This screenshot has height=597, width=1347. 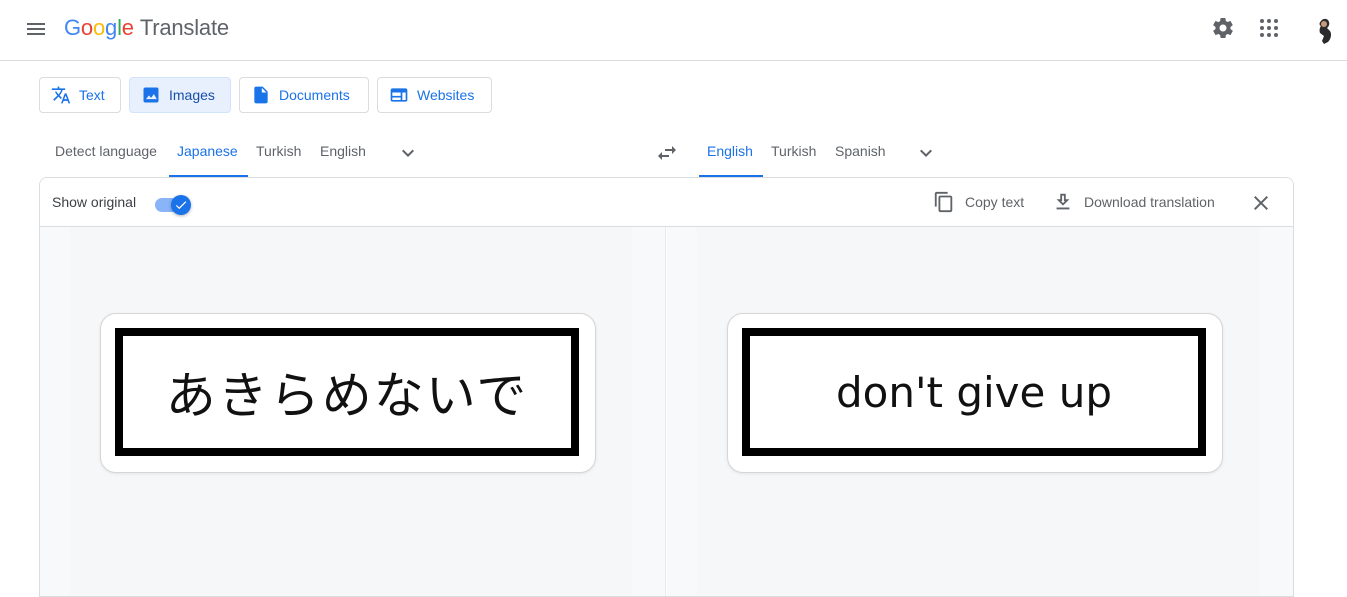 I want to click on show-original-toggle, so click(x=173, y=203).